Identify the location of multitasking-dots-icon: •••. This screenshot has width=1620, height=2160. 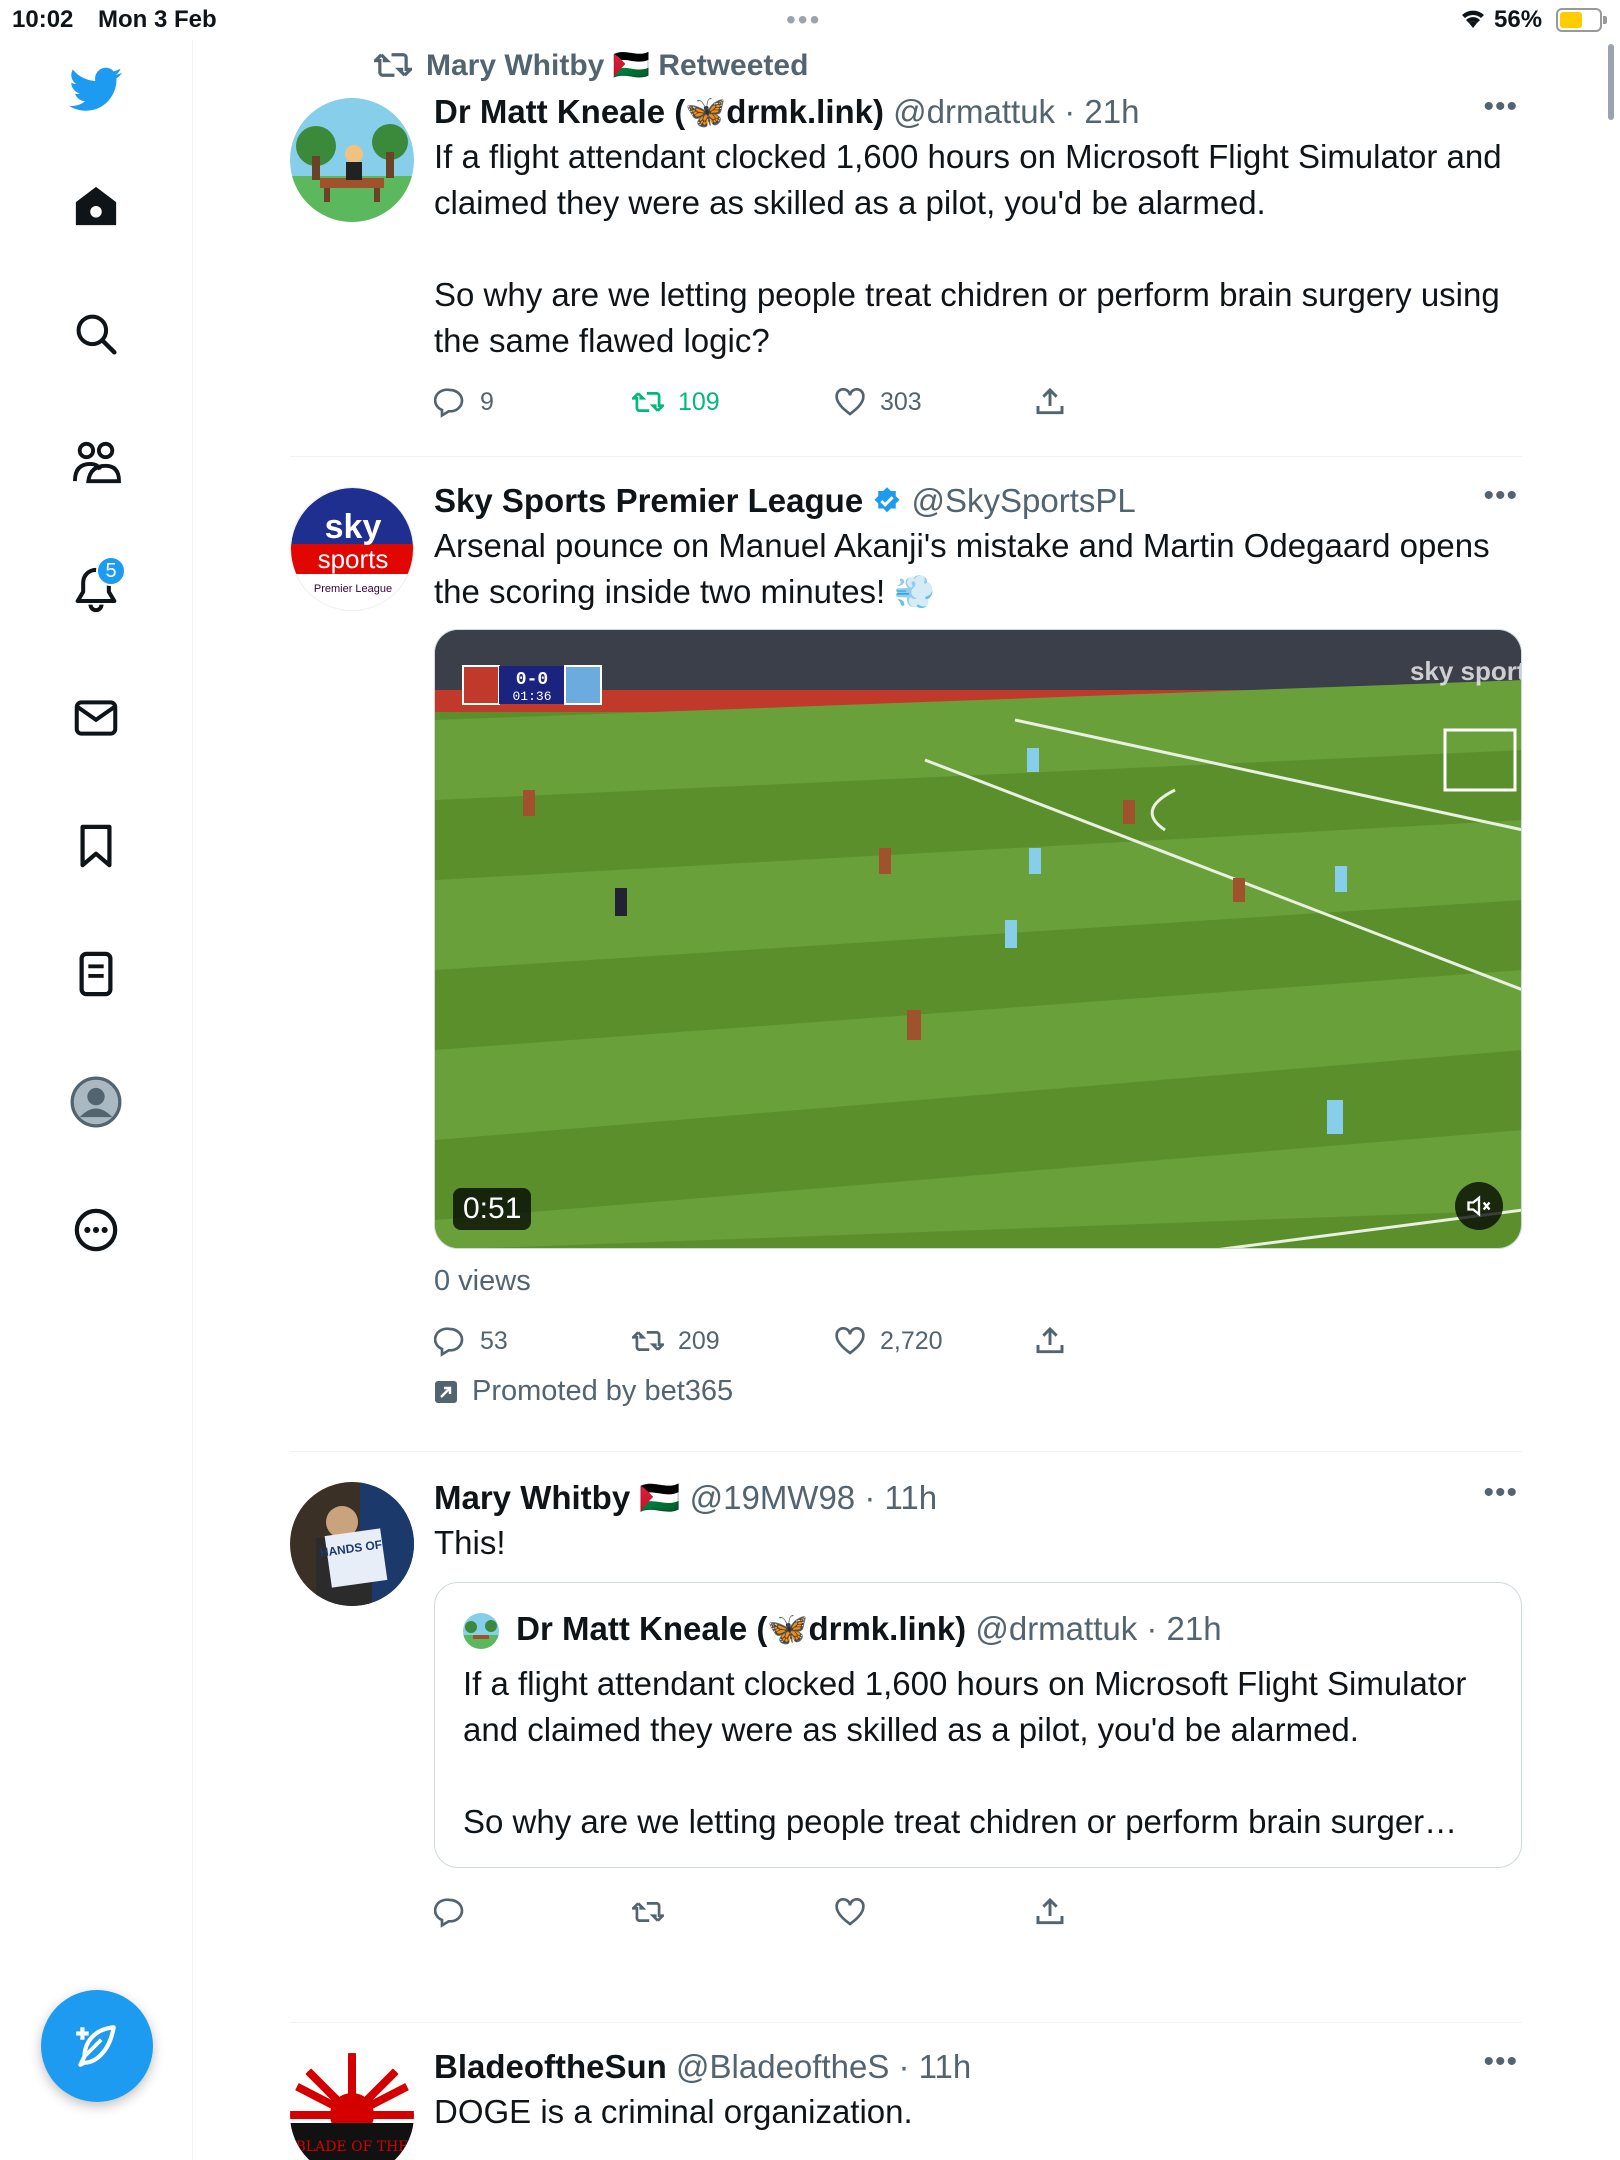
(803, 20).